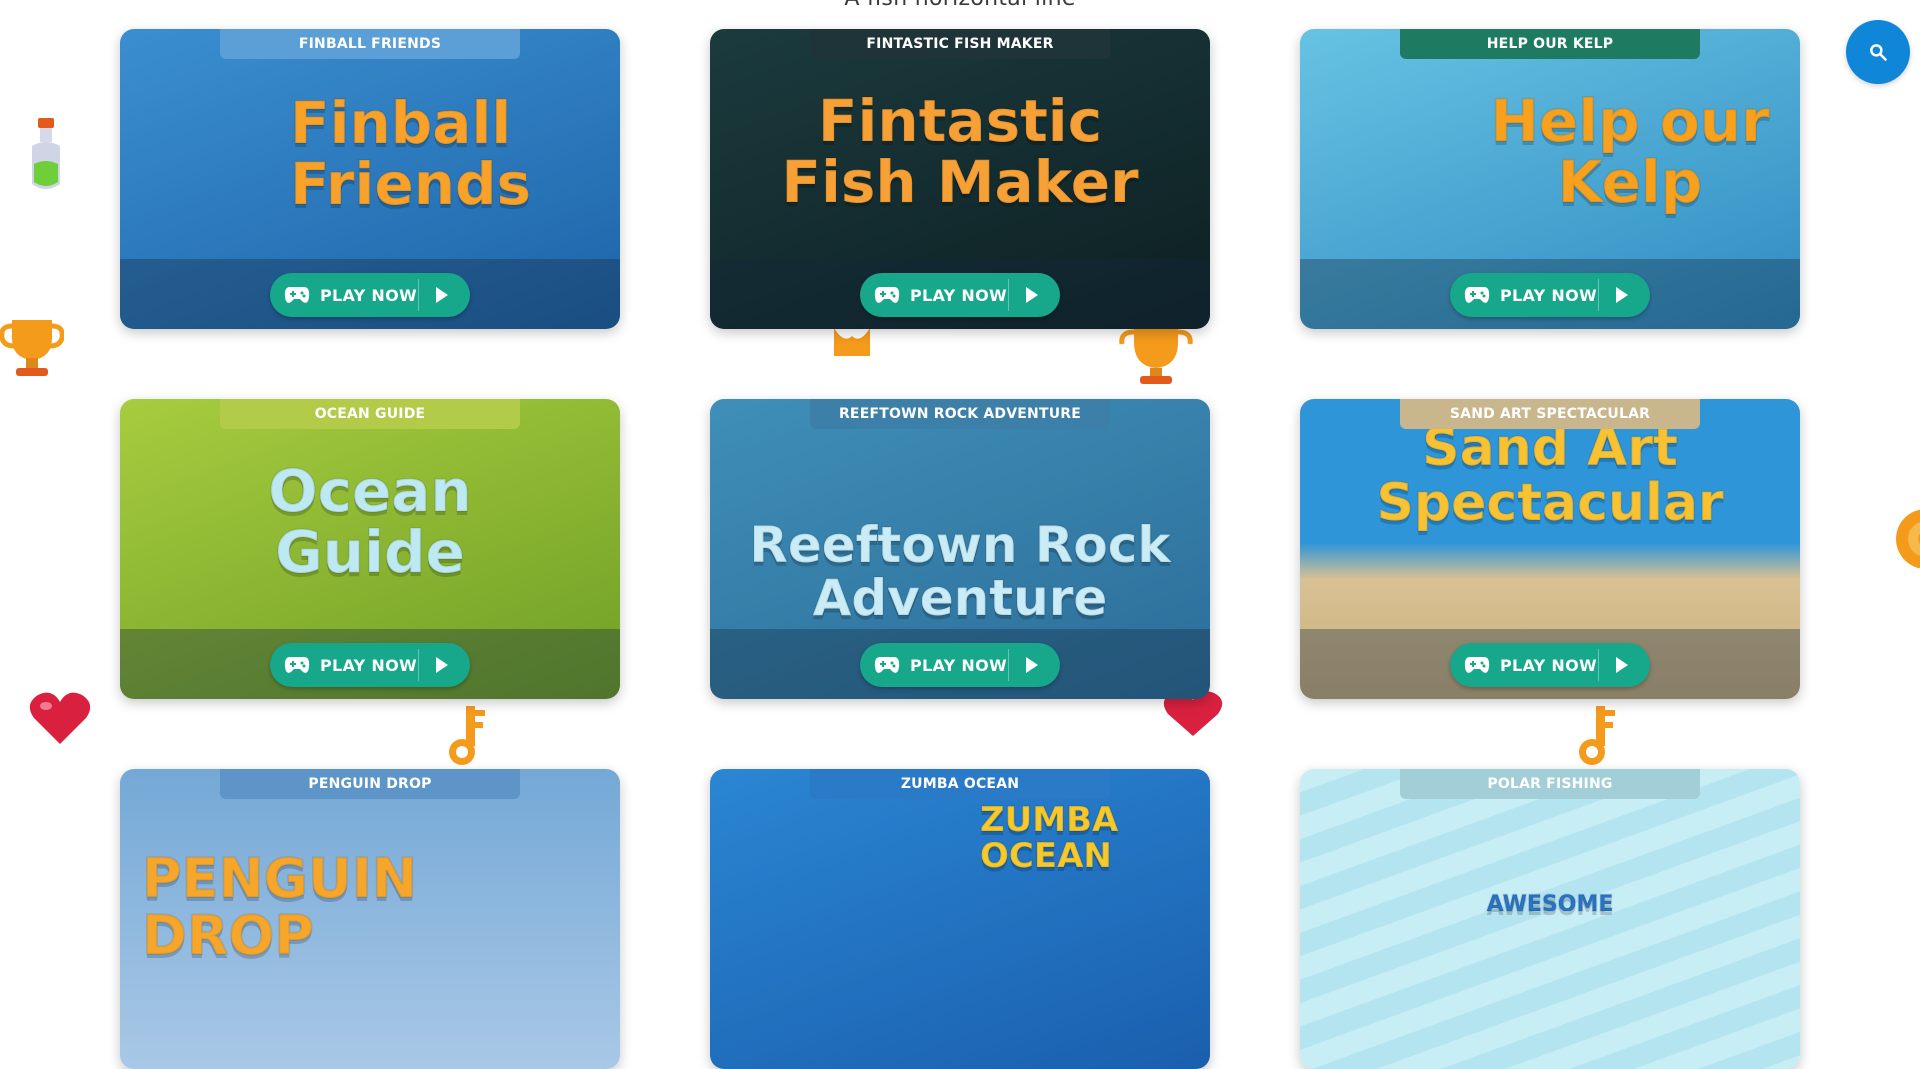  Describe the element at coordinates (1629, 151) in the screenshot. I see `game-card-title: Help our Kelp` at that location.